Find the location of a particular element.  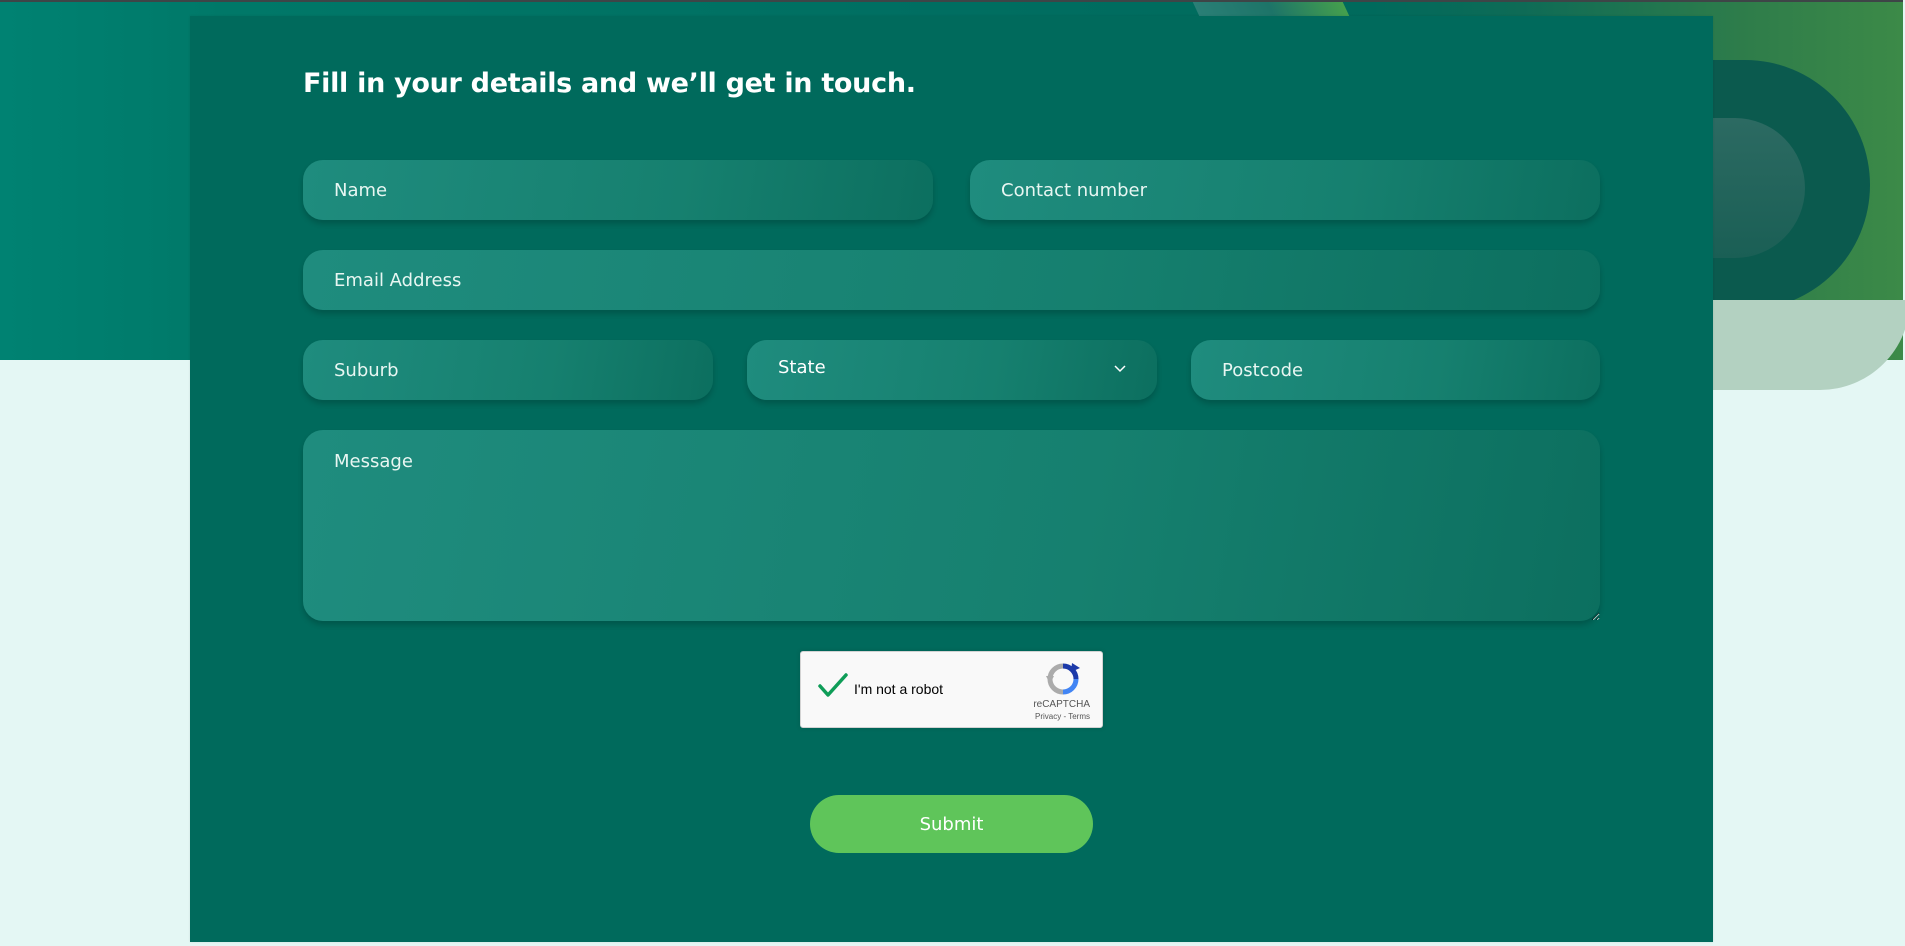

suburb-field is located at coordinates (508, 370).